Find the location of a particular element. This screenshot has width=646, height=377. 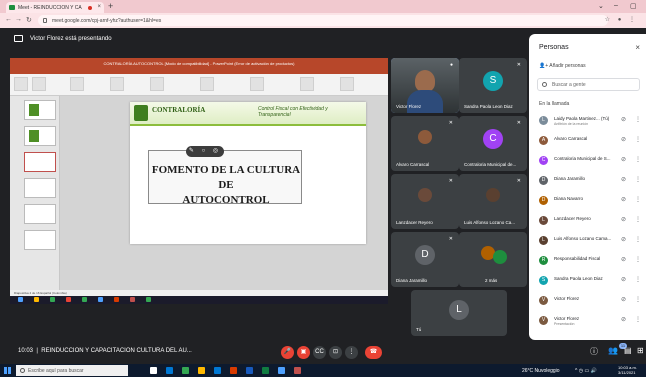

people-name: Laidy Paola Martinez... (Tú) is located at coordinates (582, 118).